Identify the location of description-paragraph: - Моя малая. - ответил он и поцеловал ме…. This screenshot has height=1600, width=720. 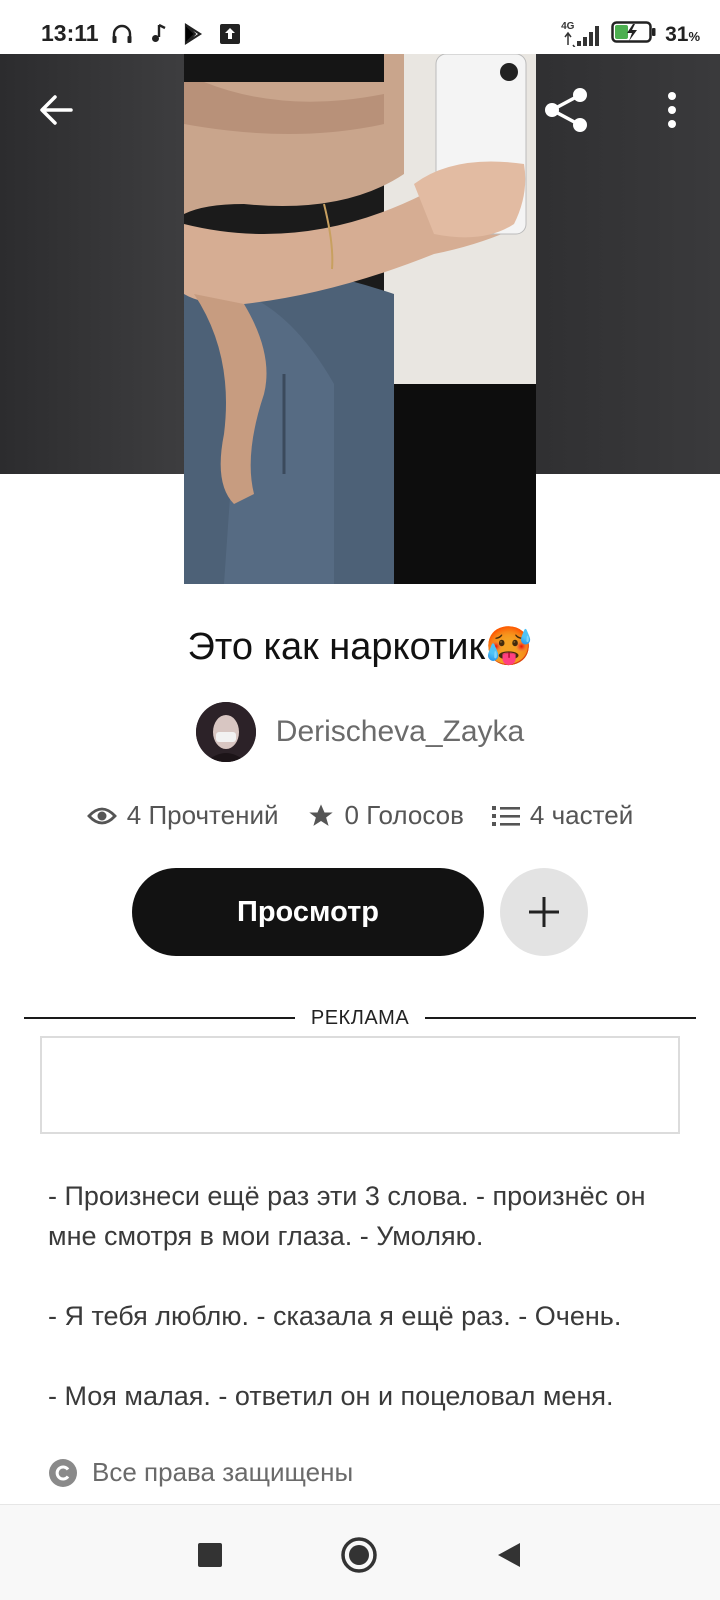
(331, 1396).